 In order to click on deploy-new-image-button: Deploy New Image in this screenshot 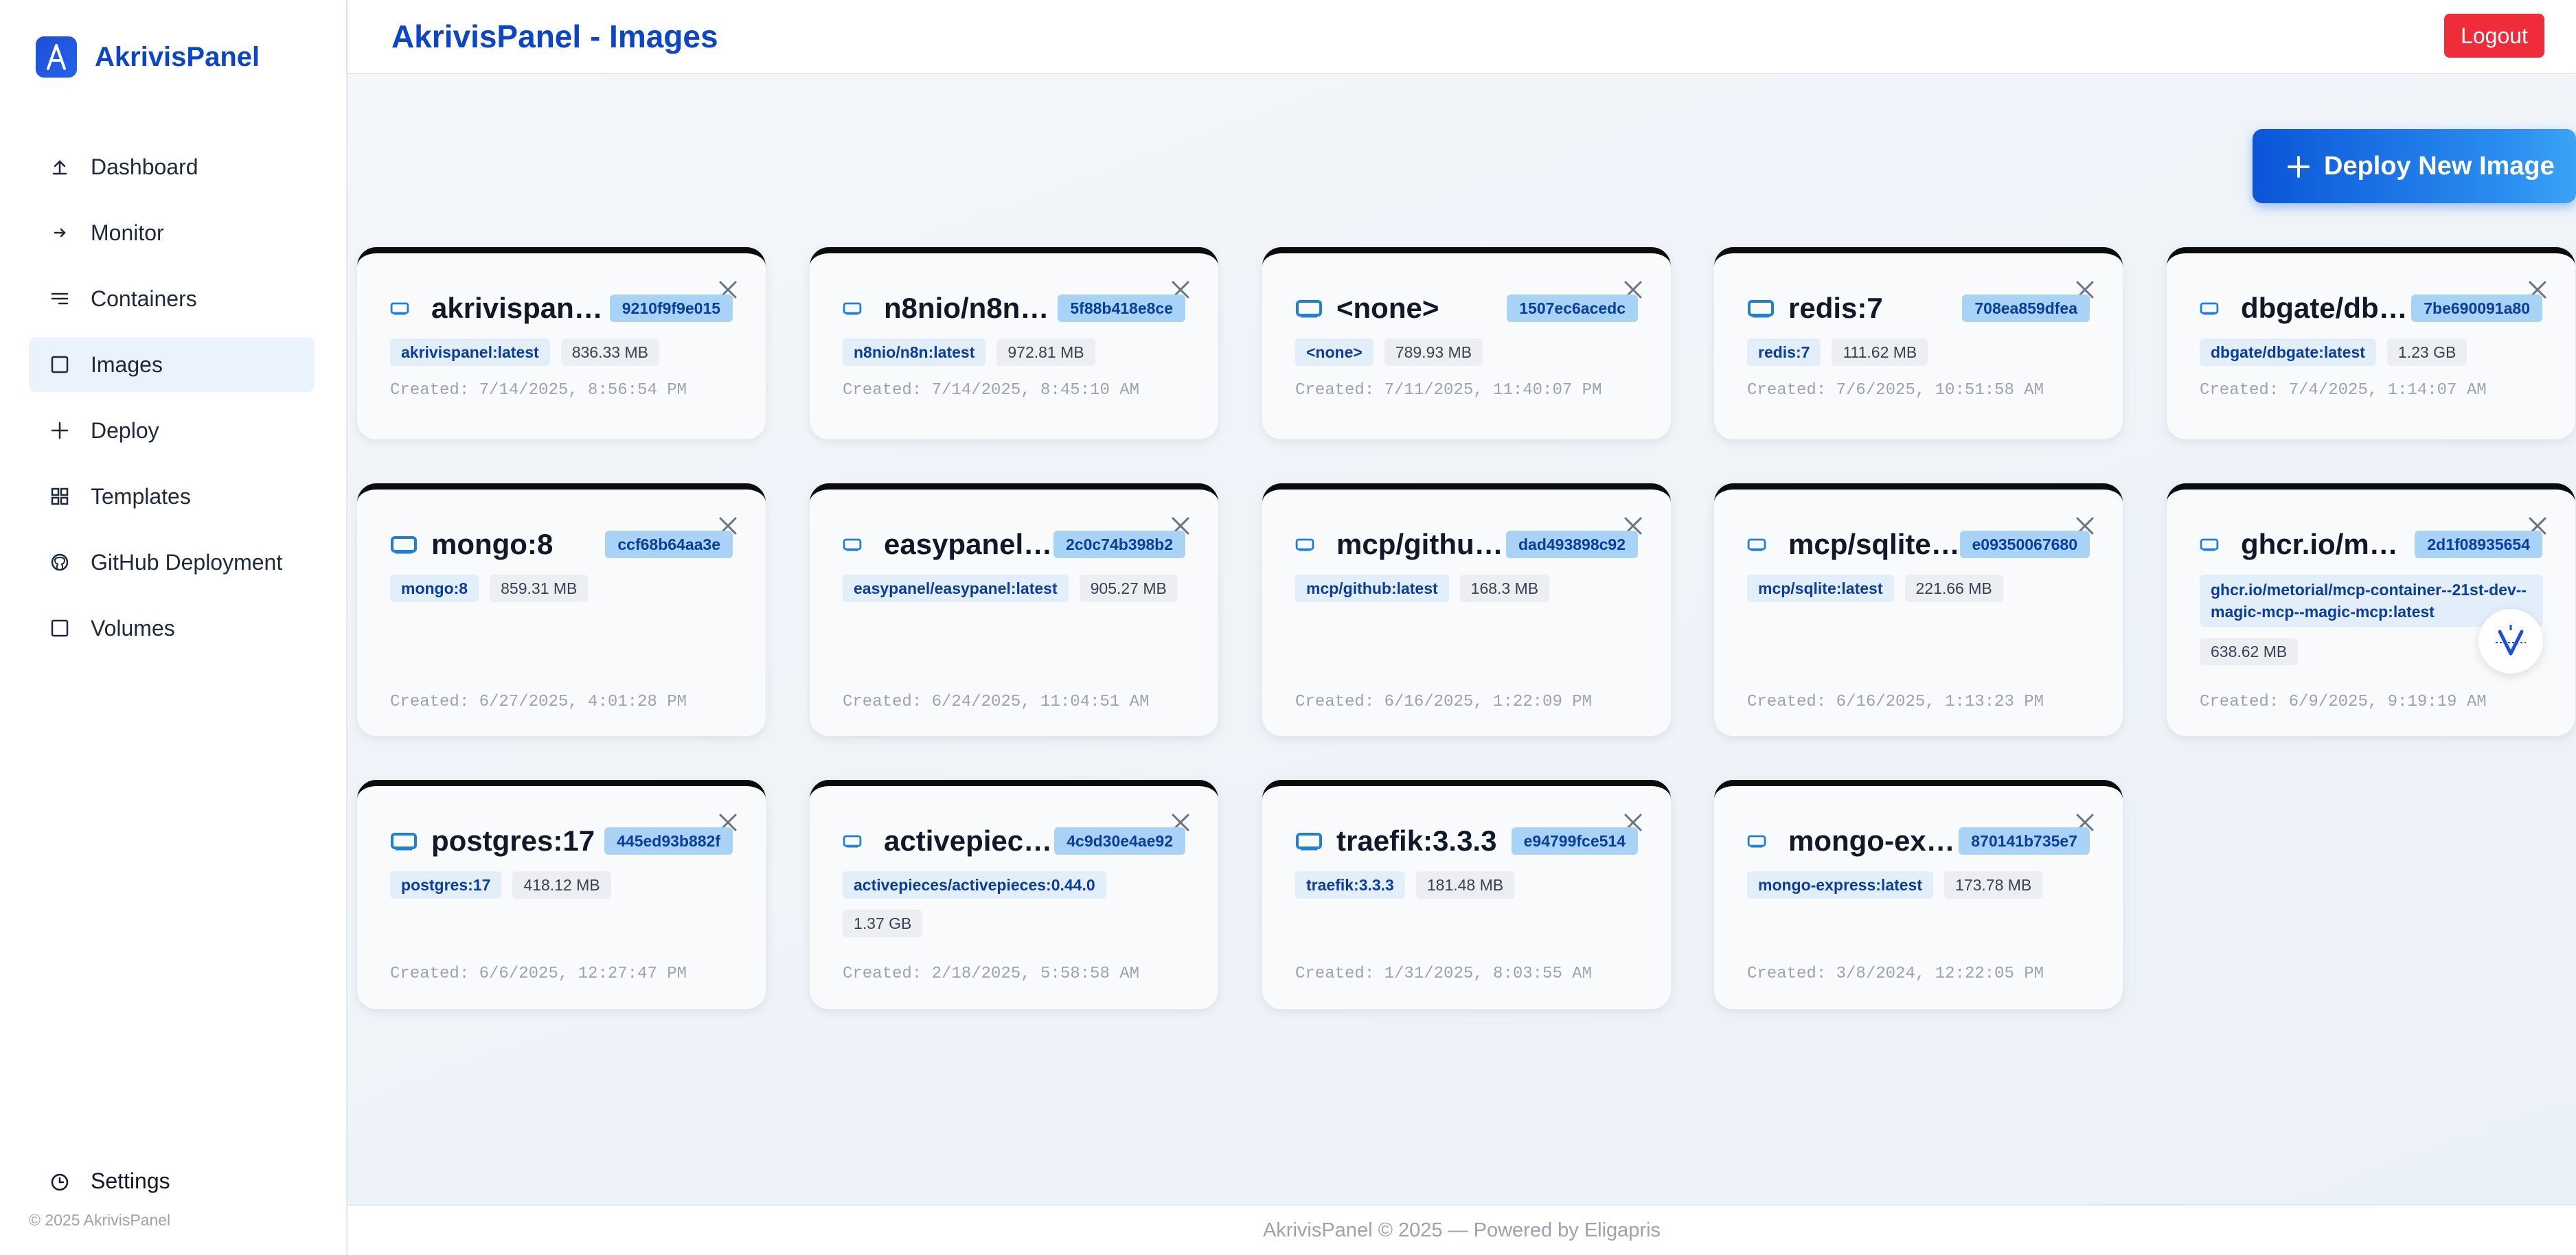, I will do `click(2414, 166)`.